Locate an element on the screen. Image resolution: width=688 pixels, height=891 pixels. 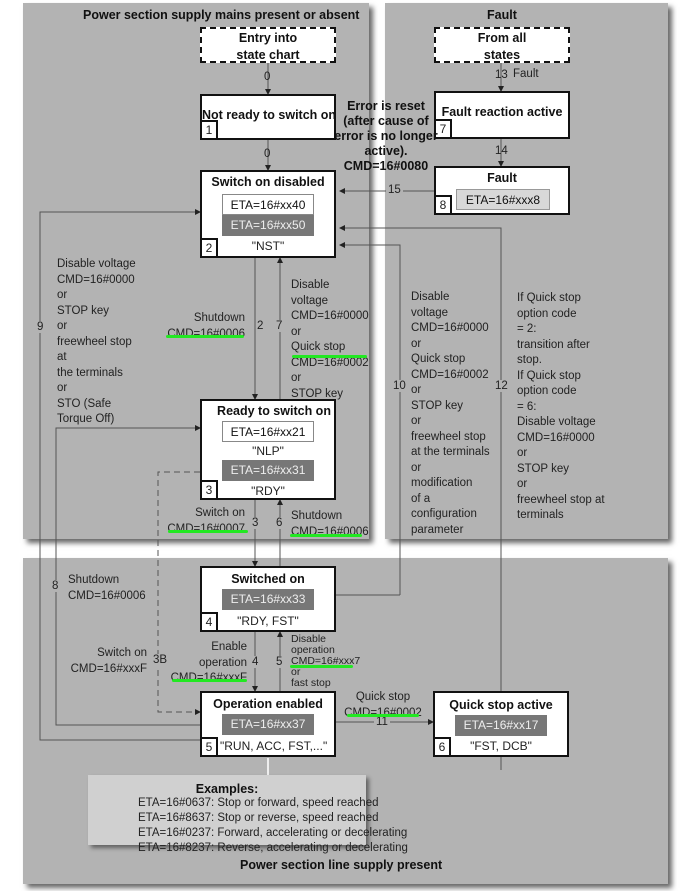
transition-2: 2 is located at coordinates (260, 326).